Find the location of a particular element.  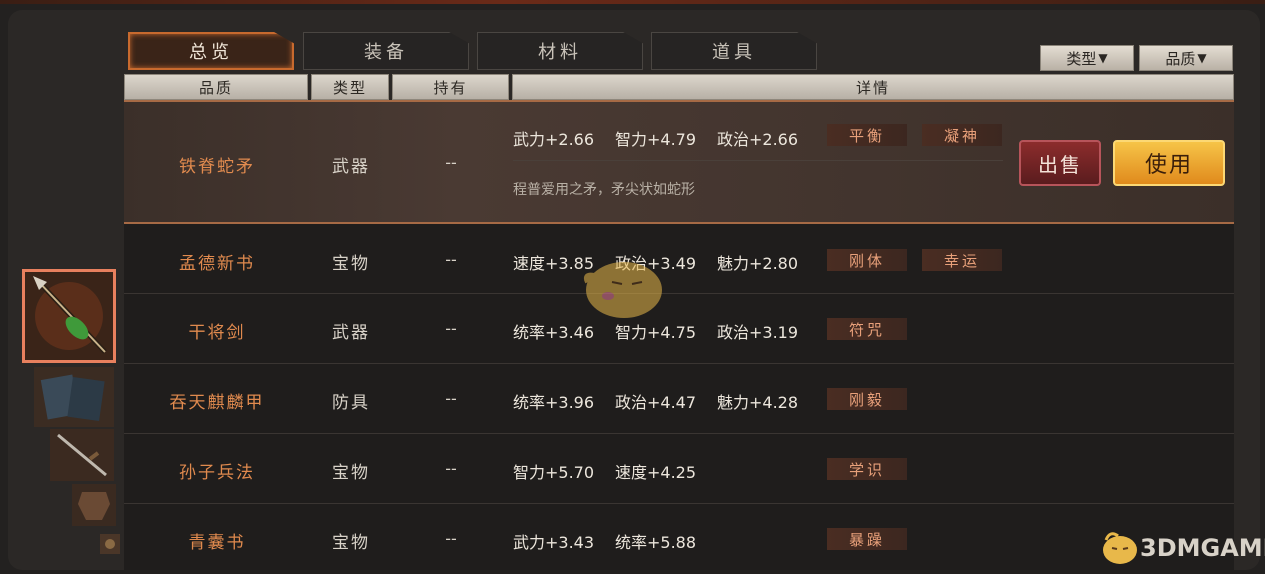

table-row: 青囊书 宝物 -- 武力+3.43 统率+5.88 暴躁 is located at coordinates (679, 537).